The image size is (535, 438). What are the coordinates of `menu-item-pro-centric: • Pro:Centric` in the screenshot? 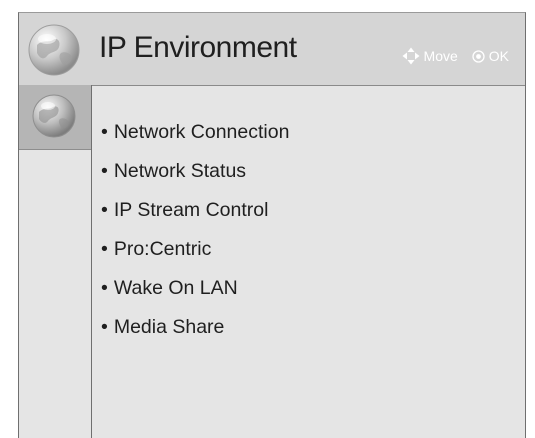 It's located at (195, 255).